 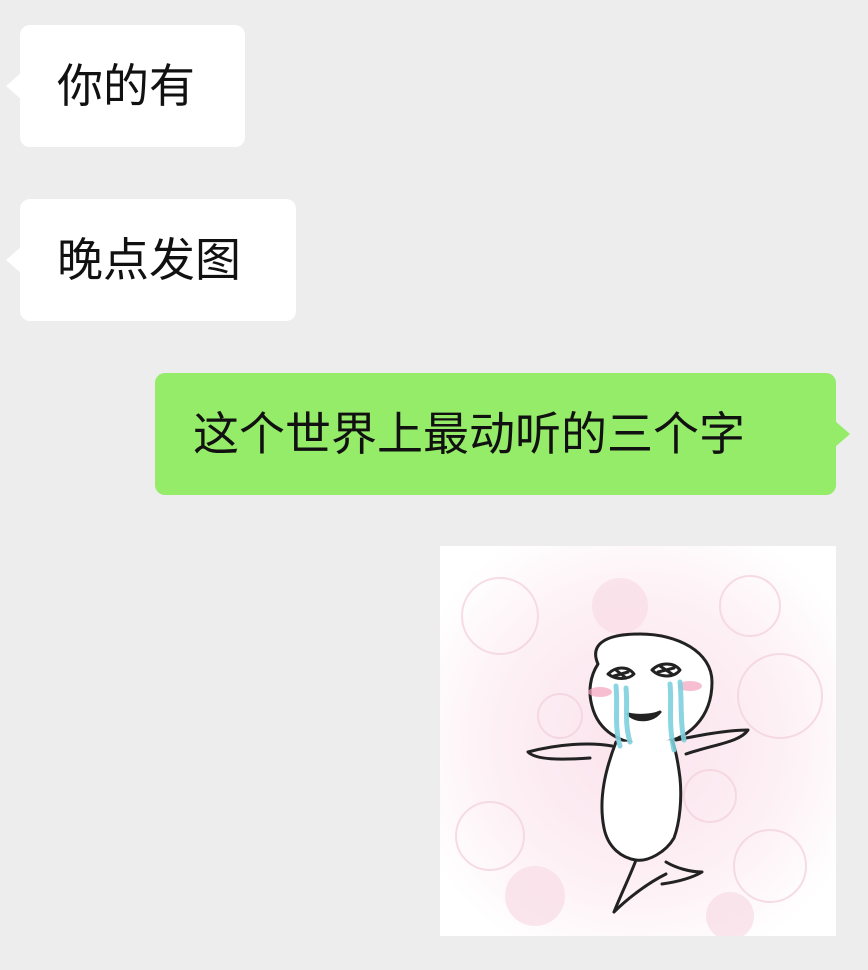 I want to click on message-bubble-incoming: 你的有, so click(x=125, y=86).